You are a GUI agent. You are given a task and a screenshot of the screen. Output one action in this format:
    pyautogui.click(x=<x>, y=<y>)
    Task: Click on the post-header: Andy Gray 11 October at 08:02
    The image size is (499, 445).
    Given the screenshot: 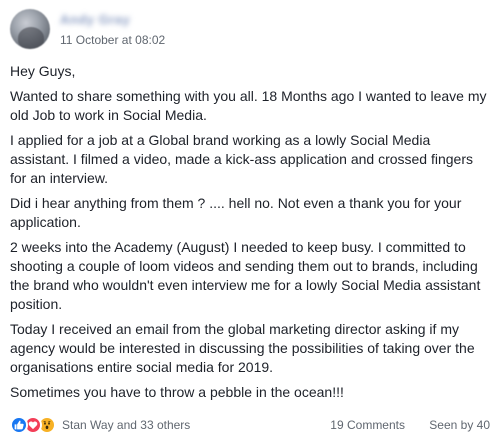 What is the action you would take?
    pyautogui.click(x=245, y=29)
    